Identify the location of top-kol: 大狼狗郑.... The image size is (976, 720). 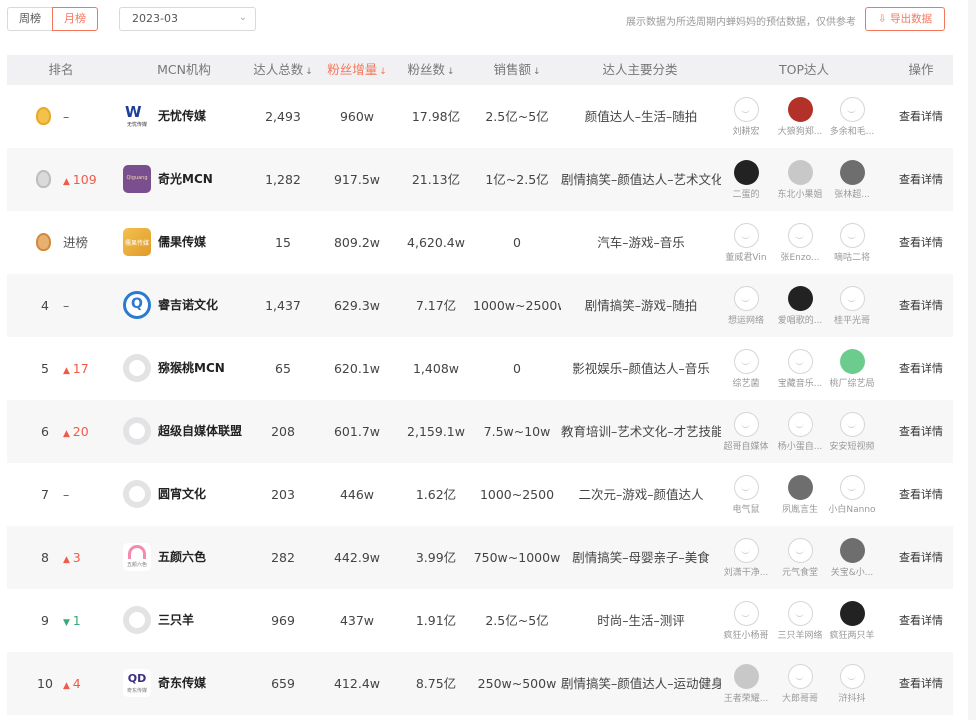
(800, 115).